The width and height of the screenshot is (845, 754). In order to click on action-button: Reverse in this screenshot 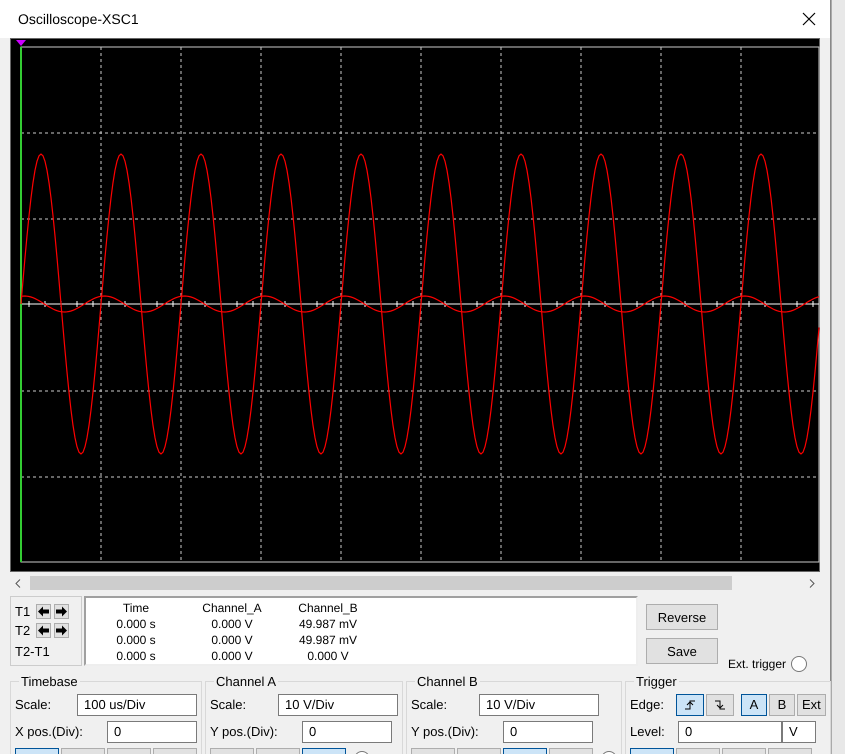, I will do `click(682, 617)`.